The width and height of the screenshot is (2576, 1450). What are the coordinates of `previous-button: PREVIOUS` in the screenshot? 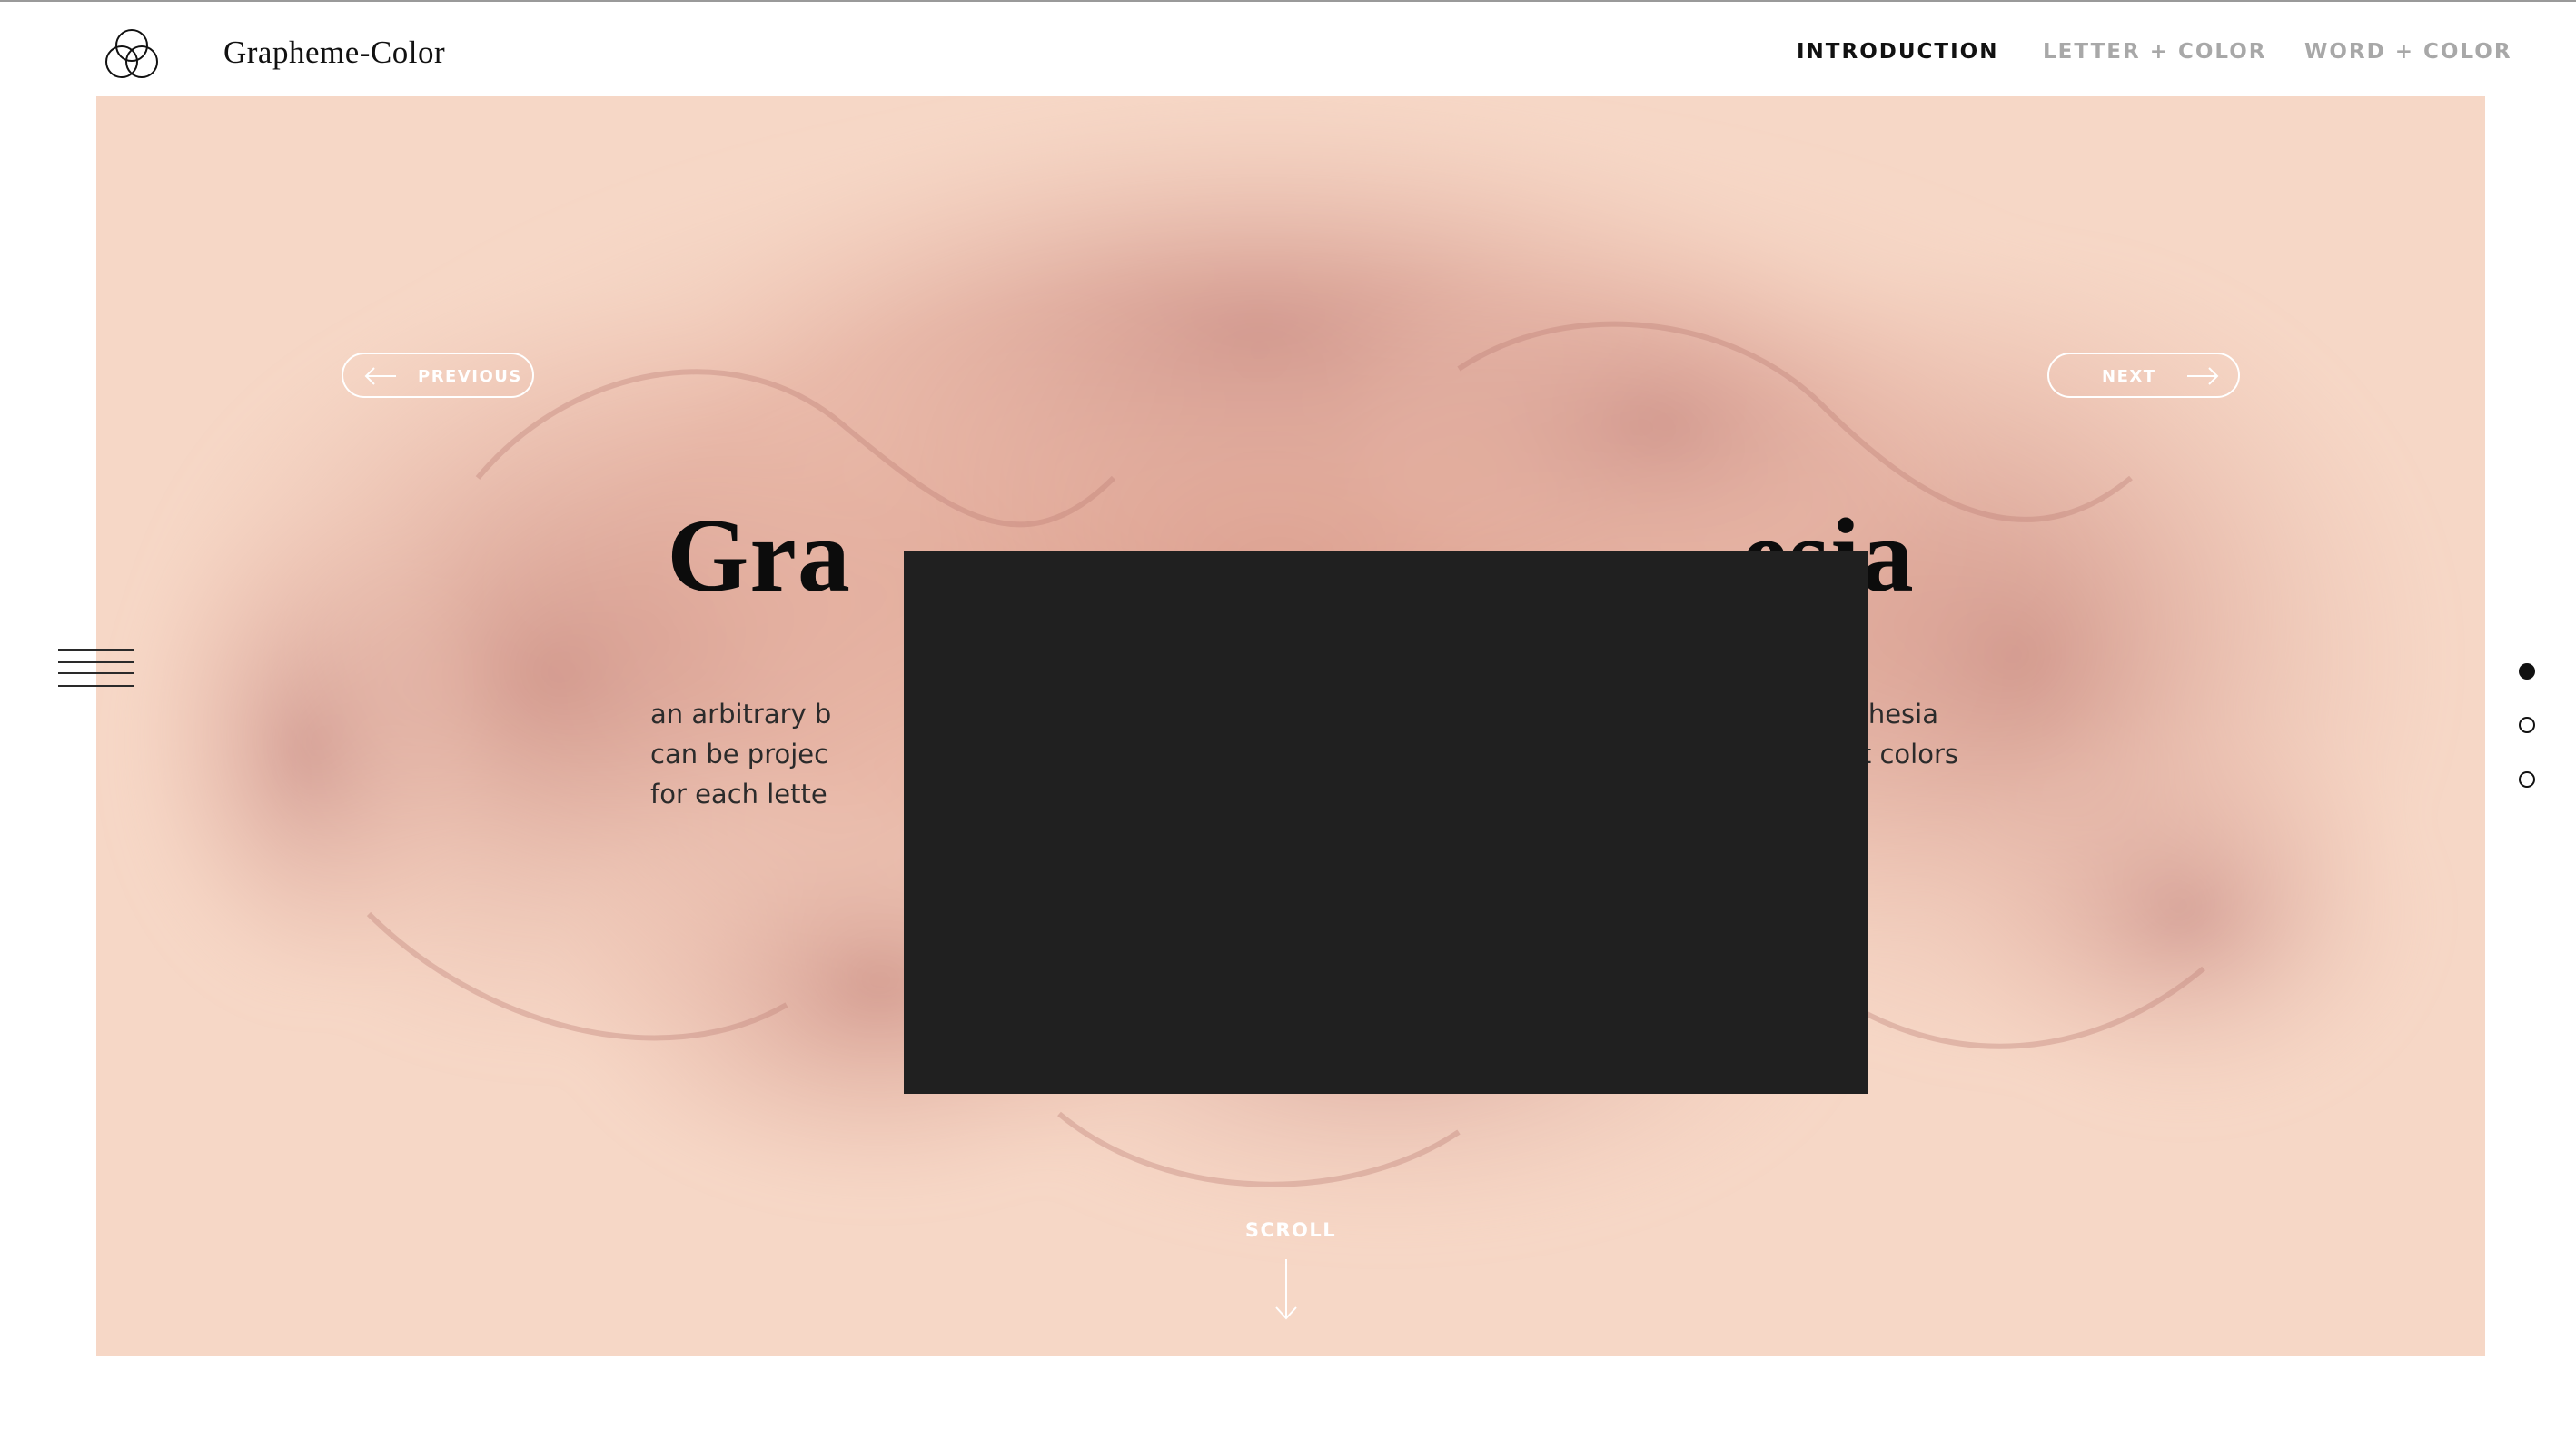 It's located at (438, 375).